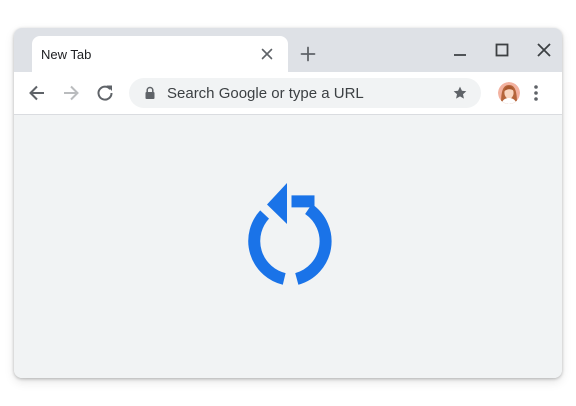 The image size is (576, 406). I want to click on tab-new-tab: New Tab, so click(160, 54).